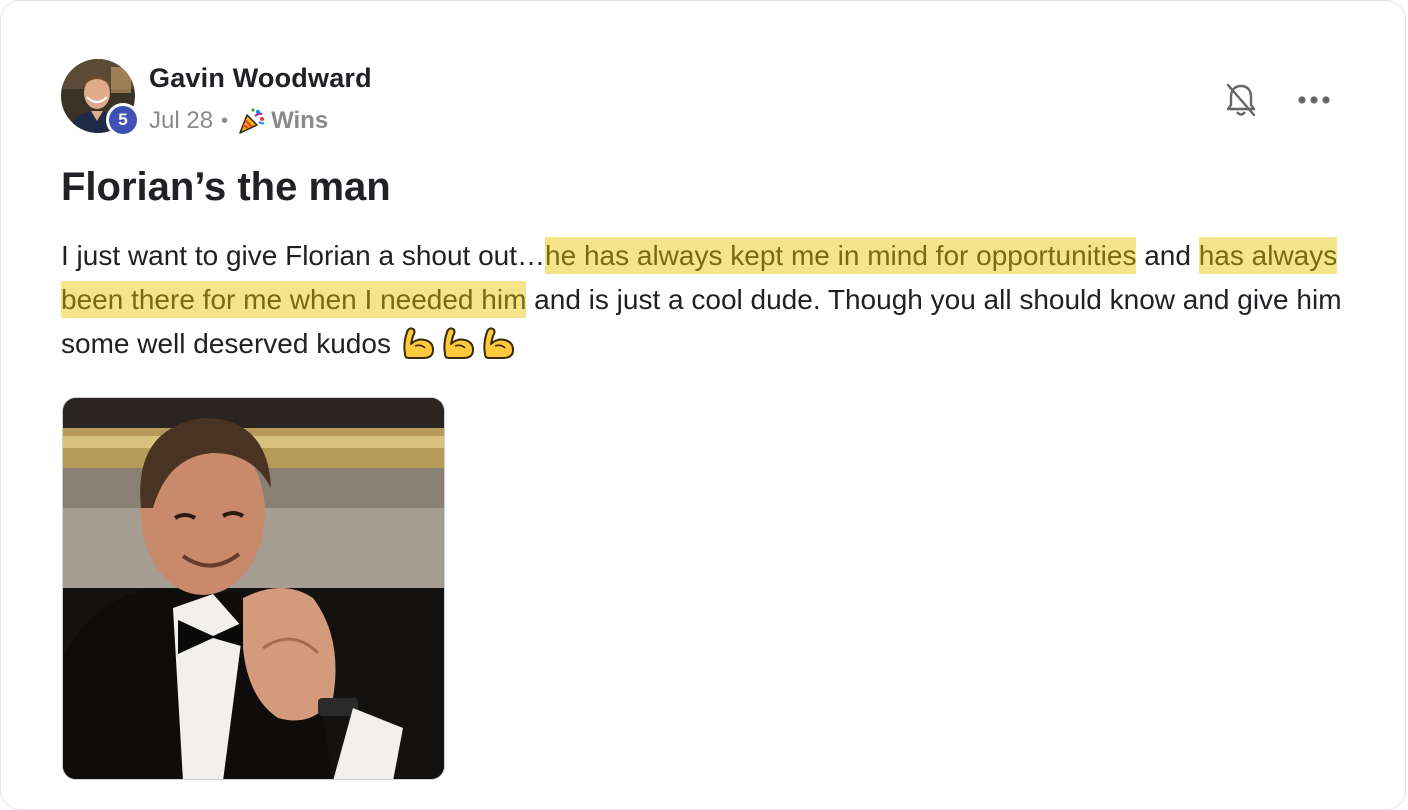 The height and width of the screenshot is (810, 1408). I want to click on post-gif, so click(253, 588).